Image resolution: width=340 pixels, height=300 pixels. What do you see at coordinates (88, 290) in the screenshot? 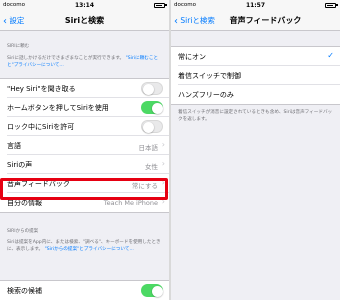
I see `row-search-suggestions: 検索の候補` at bounding box center [88, 290].